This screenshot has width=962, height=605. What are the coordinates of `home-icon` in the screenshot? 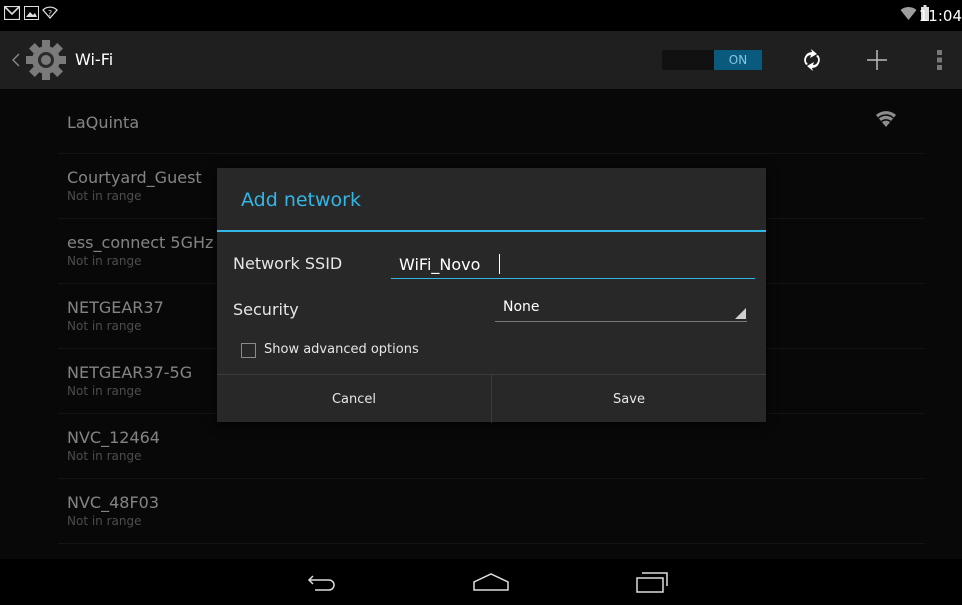 It's located at (491, 582).